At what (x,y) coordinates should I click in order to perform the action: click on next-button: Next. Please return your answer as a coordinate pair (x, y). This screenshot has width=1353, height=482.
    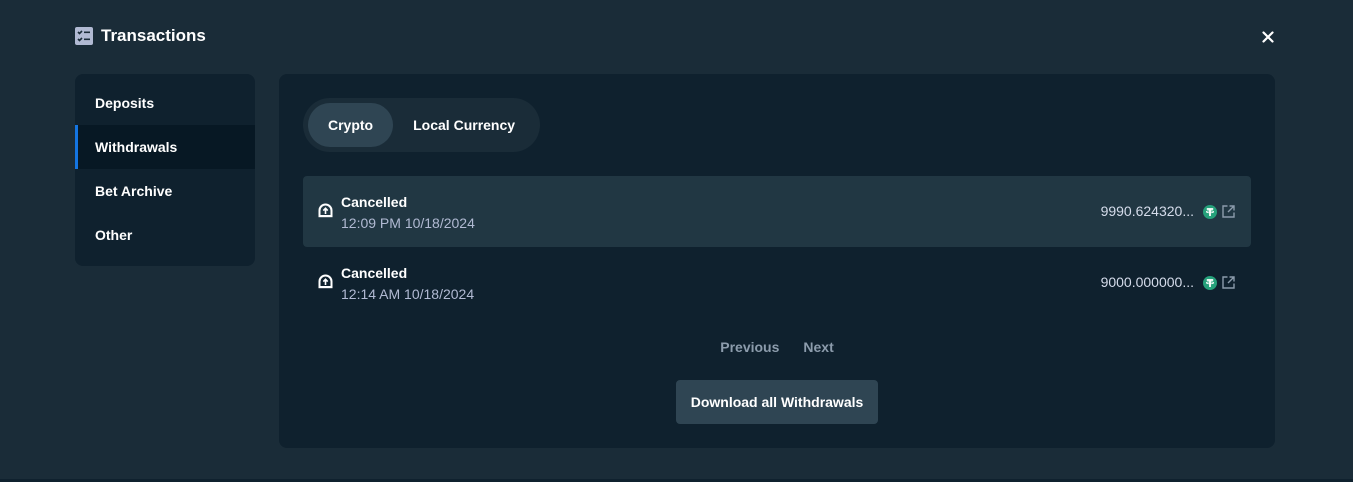
    Looking at the image, I should click on (818, 347).